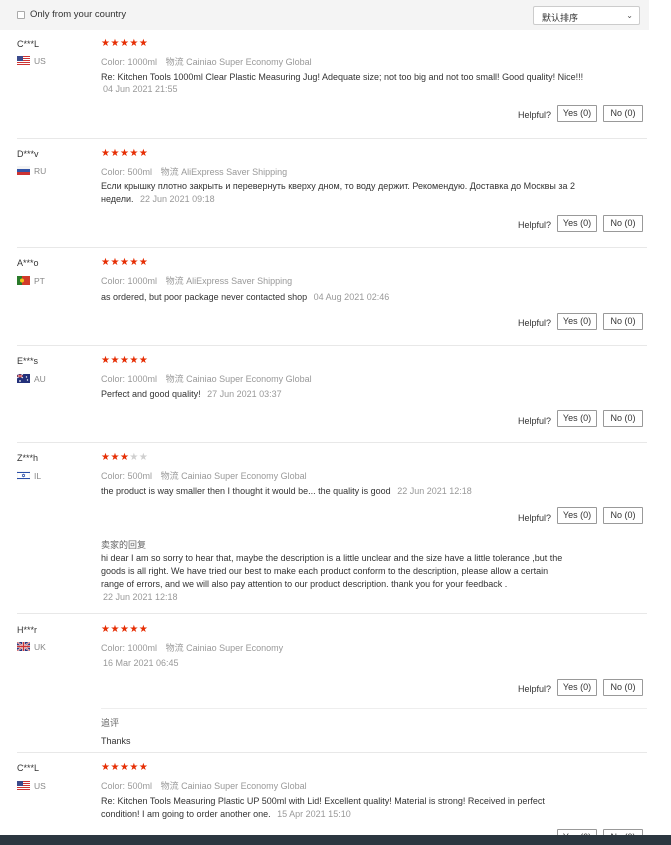 The image size is (671, 845). What do you see at coordinates (586, 15) in the screenshot?
I see `sort-dropdown: 默认排序 ⌄` at bounding box center [586, 15].